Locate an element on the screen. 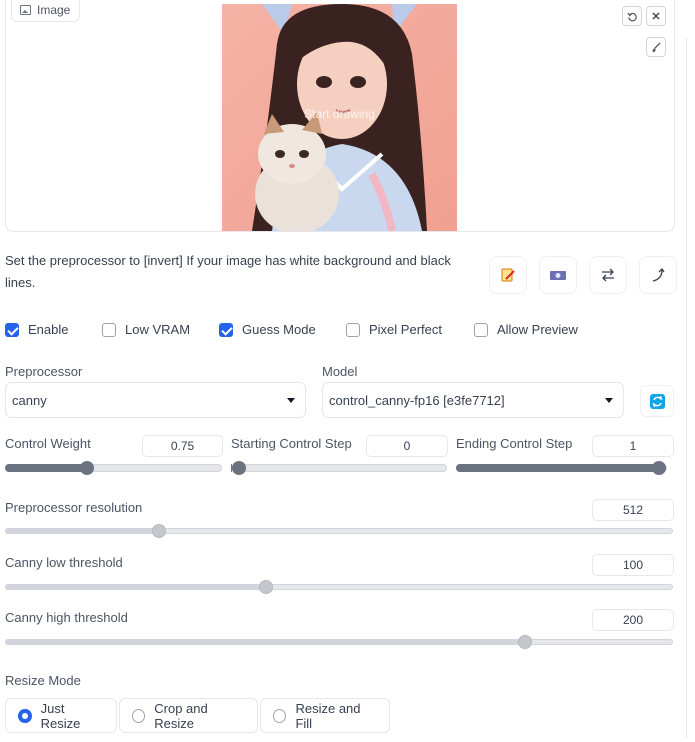  undo-button is located at coordinates (632, 16).